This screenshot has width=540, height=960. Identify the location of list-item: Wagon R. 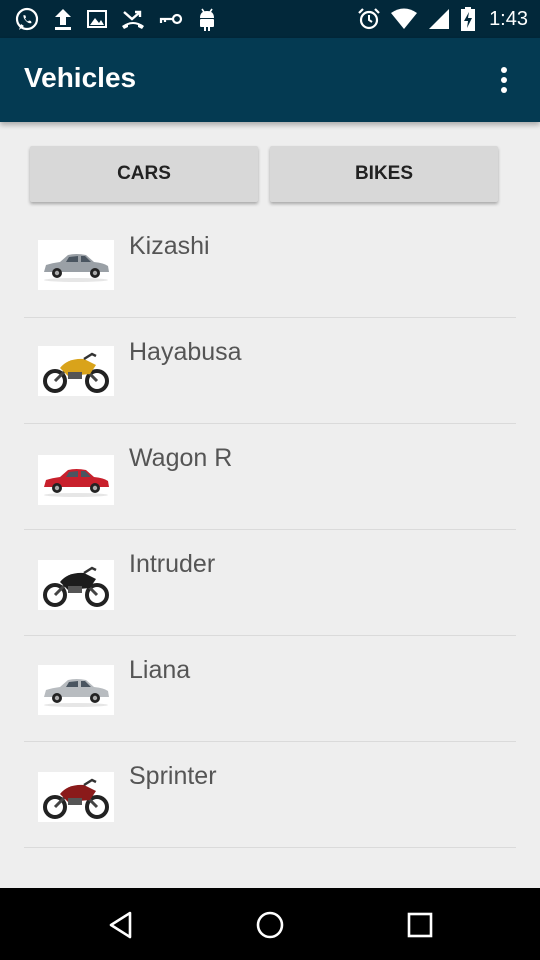
(270, 477).